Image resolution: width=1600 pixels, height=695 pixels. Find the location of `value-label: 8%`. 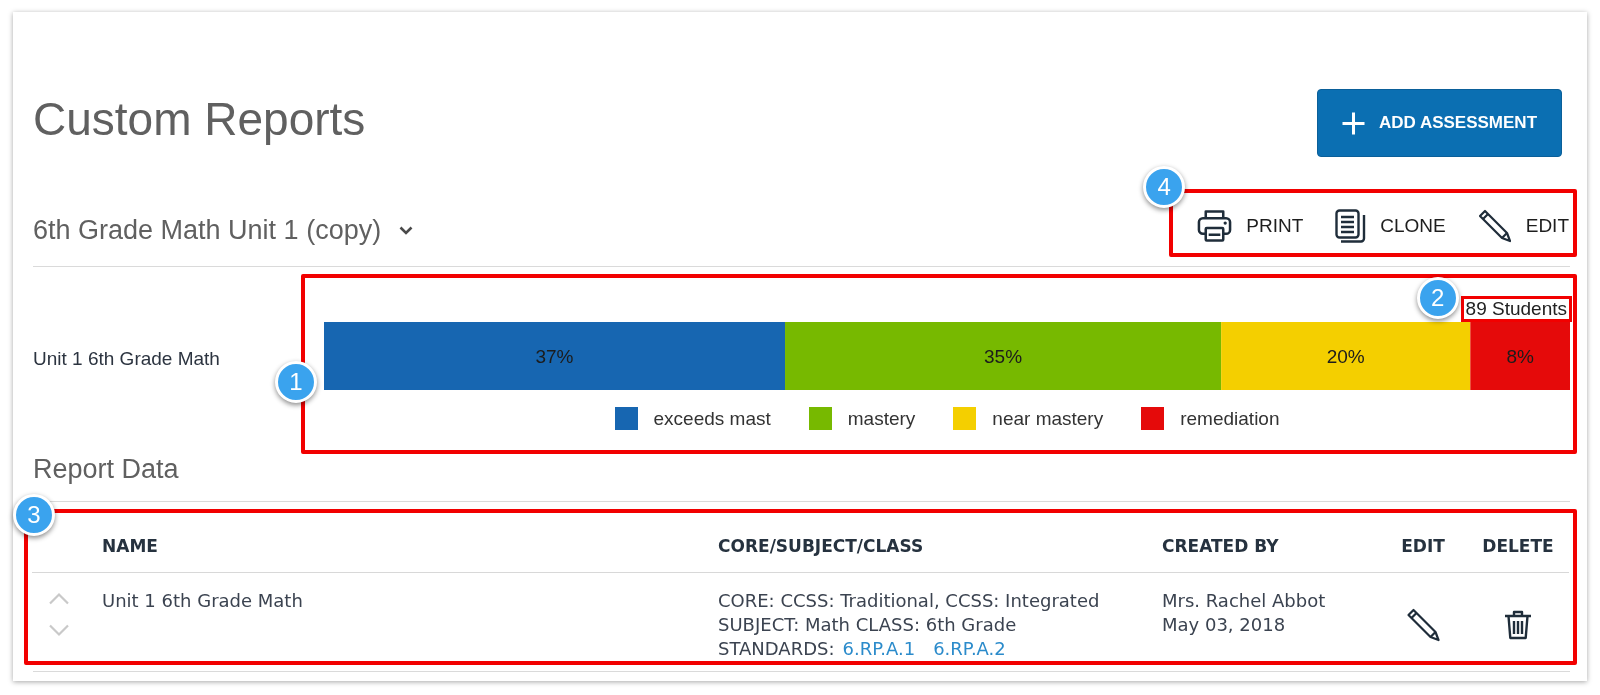

value-label: 8% is located at coordinates (1520, 356).